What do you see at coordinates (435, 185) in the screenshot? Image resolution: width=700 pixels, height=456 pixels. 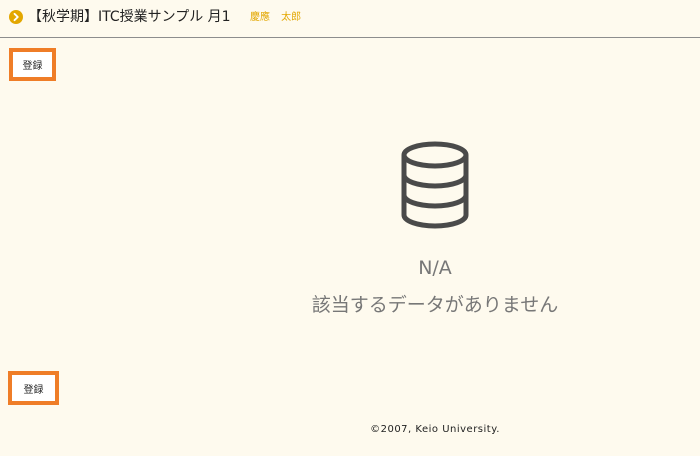 I see `database-icon` at bounding box center [435, 185].